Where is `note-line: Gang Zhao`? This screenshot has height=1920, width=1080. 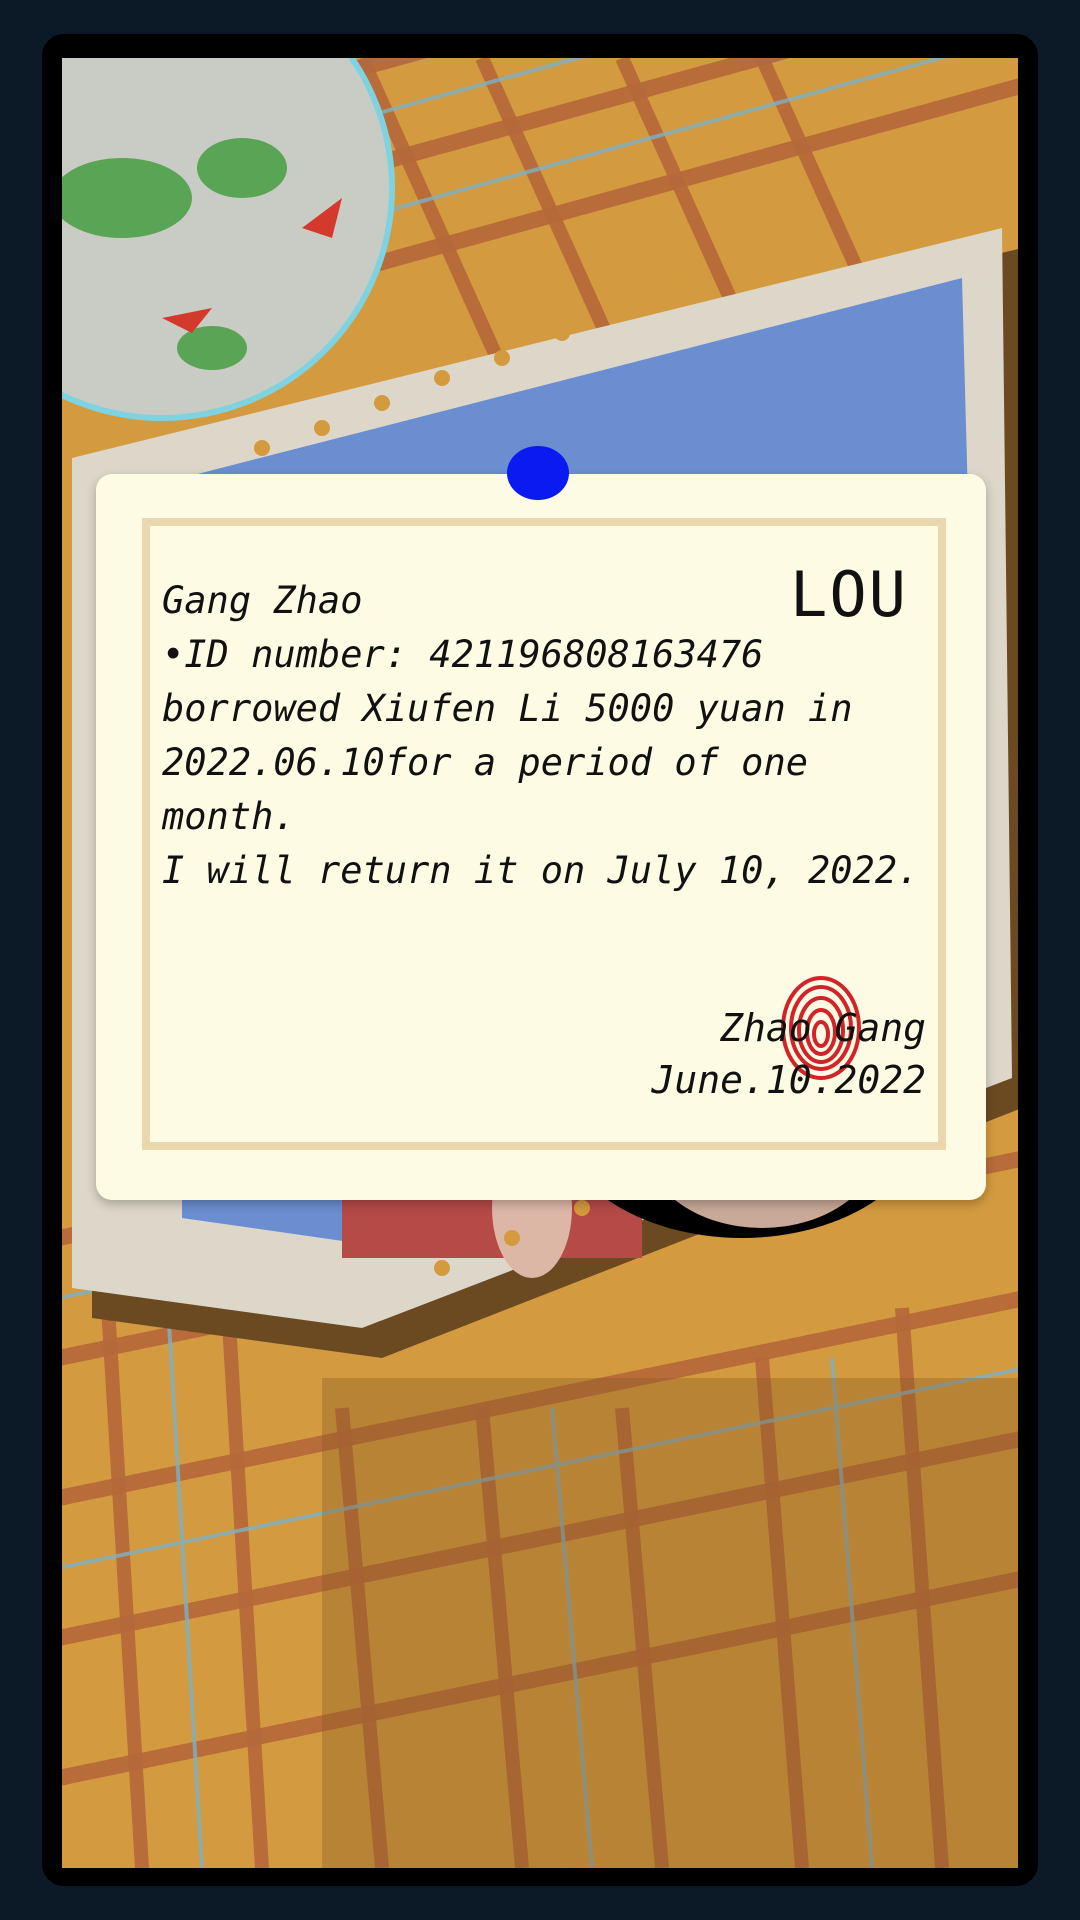
note-line: Gang Zhao is located at coordinates (262, 600).